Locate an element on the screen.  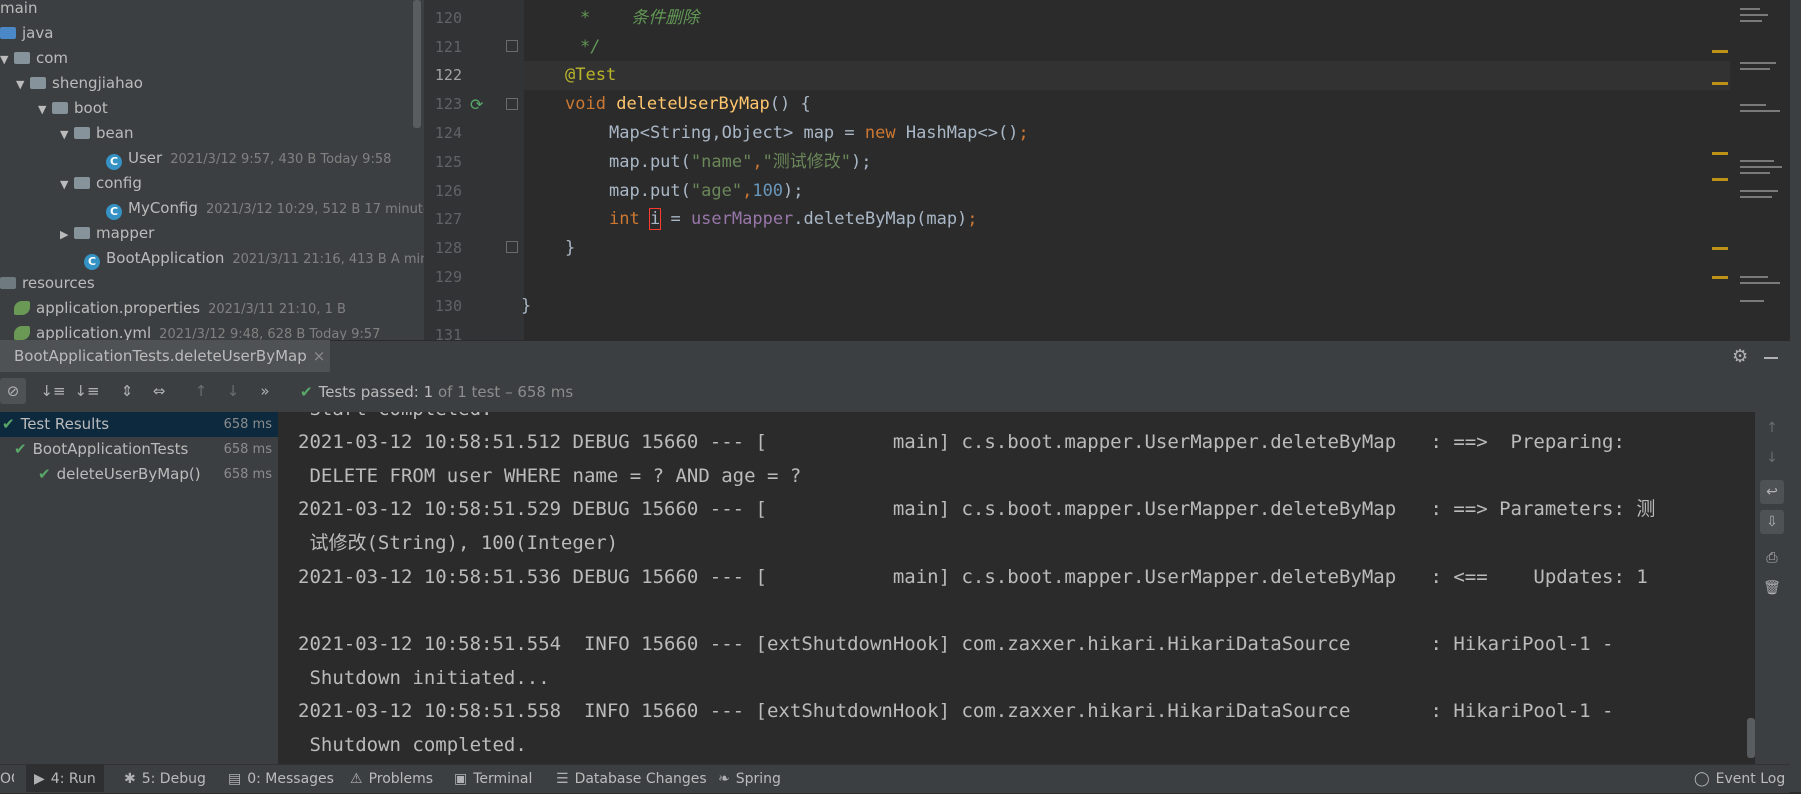
debug-tool-button: ✱ 5: Debug is located at coordinates (165, 778).